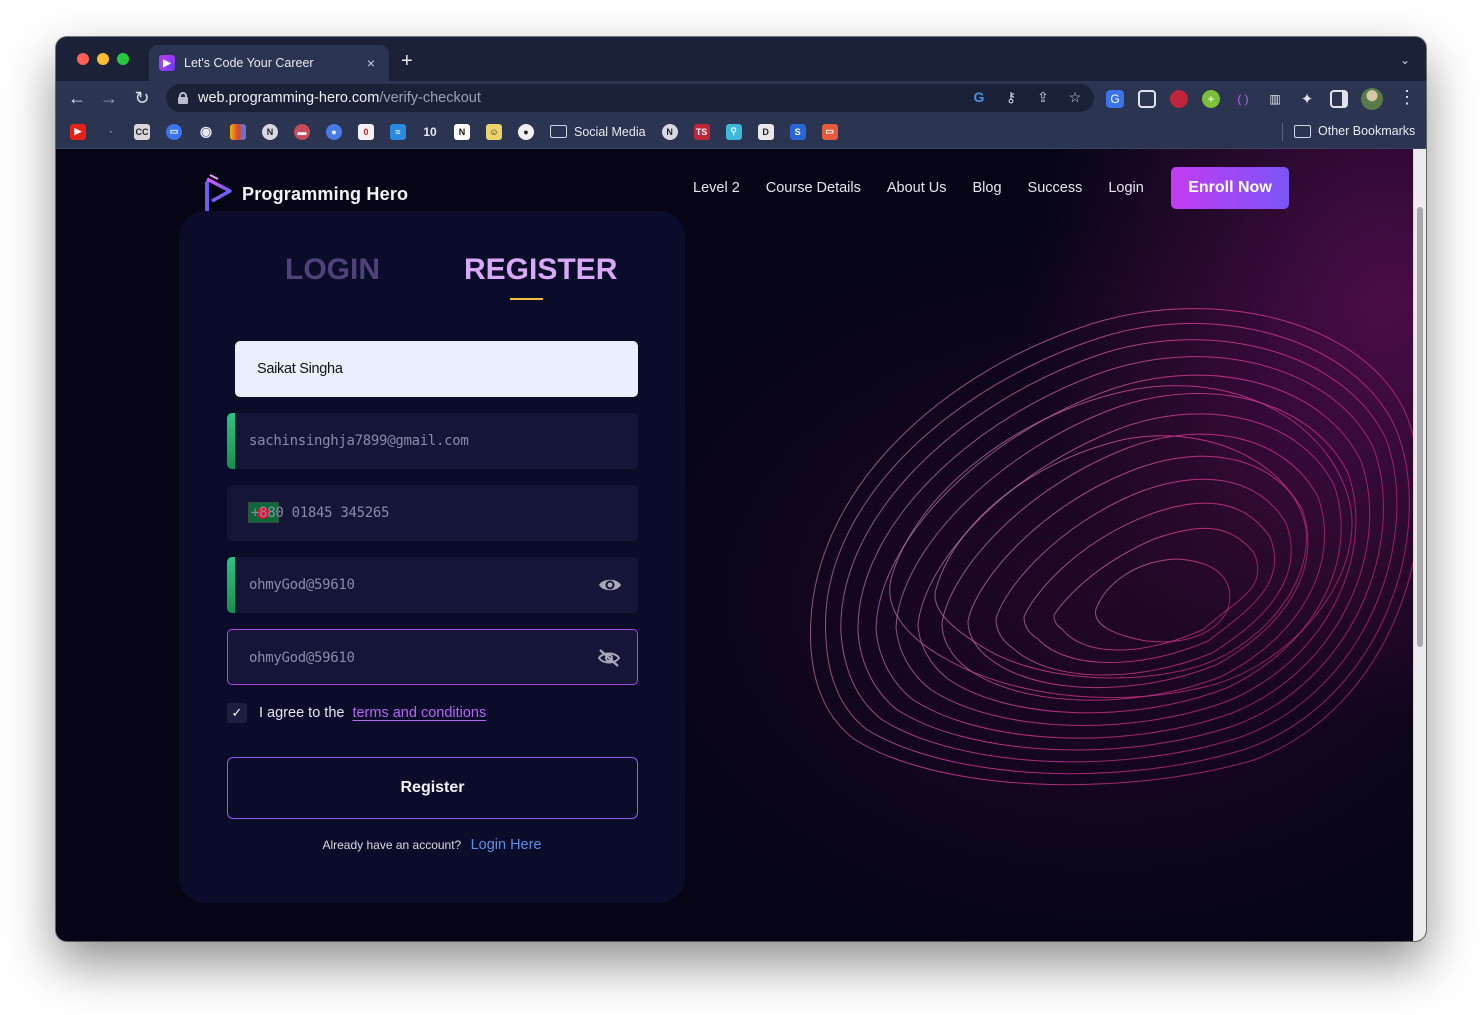 This screenshot has height=1015, width=1482. Describe the element at coordinates (167, 63) in the screenshot. I see `programming-hero-favicon-icon: ▶` at that location.